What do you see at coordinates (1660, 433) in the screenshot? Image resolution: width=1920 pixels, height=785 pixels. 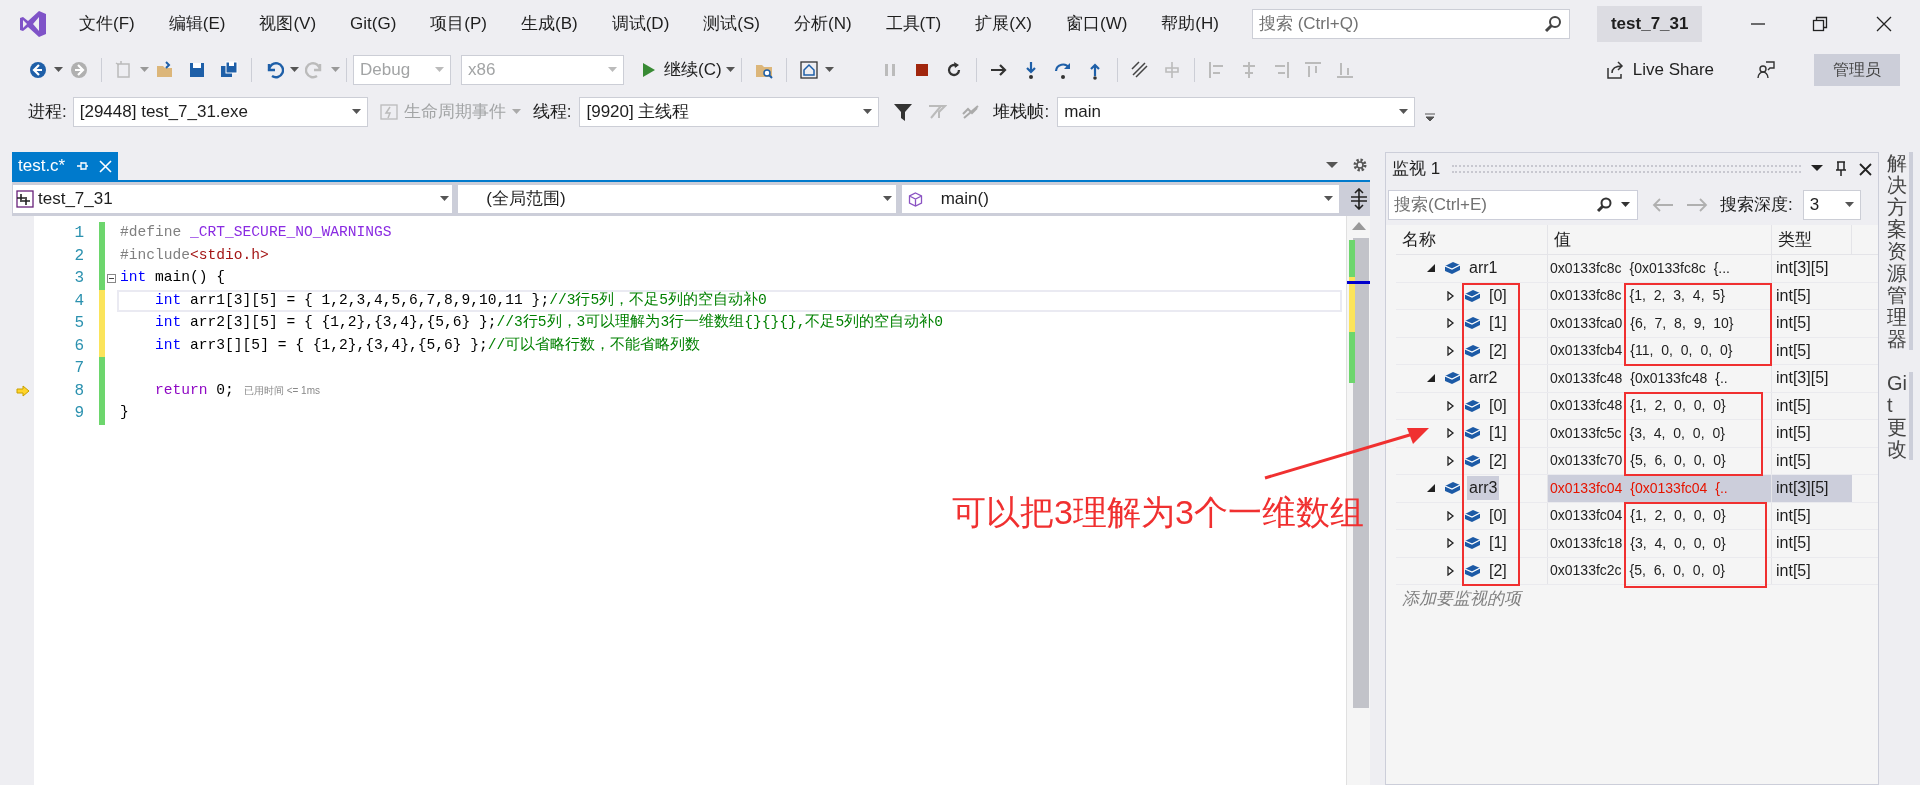 I see `variable-value: 0x0133fc5c {3, 4, 0, 0, 0}` at bounding box center [1660, 433].